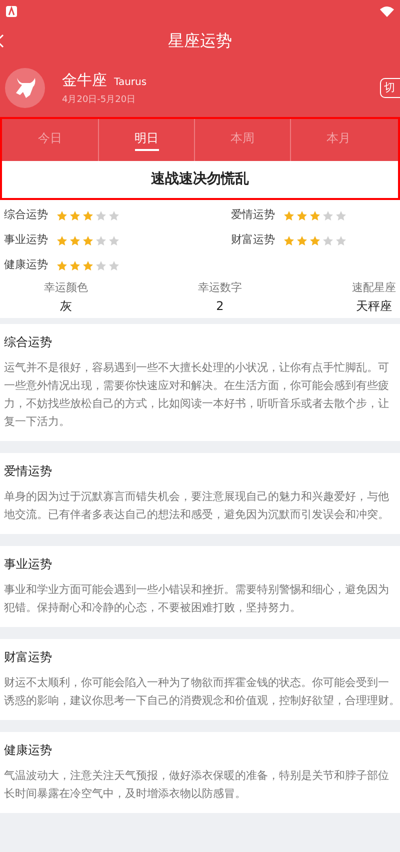 The height and width of the screenshot is (852, 400). Describe the element at coordinates (11, 11) in the screenshot. I see `app-notification-icon` at that location.